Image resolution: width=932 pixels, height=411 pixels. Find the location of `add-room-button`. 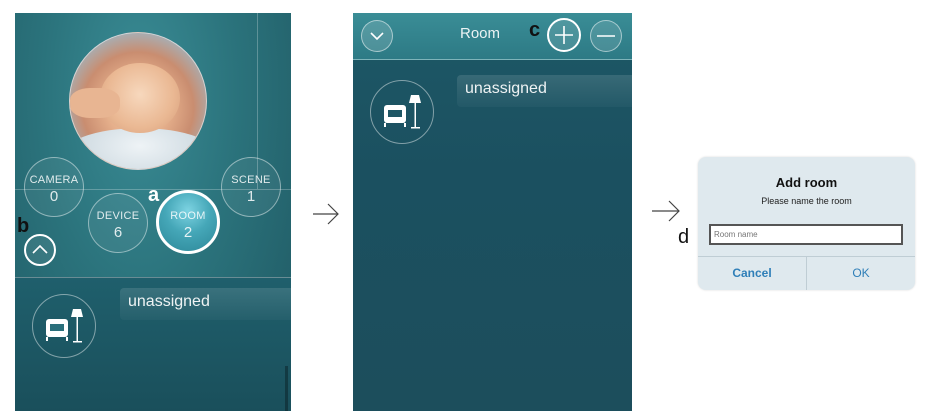

add-room-button is located at coordinates (564, 35).